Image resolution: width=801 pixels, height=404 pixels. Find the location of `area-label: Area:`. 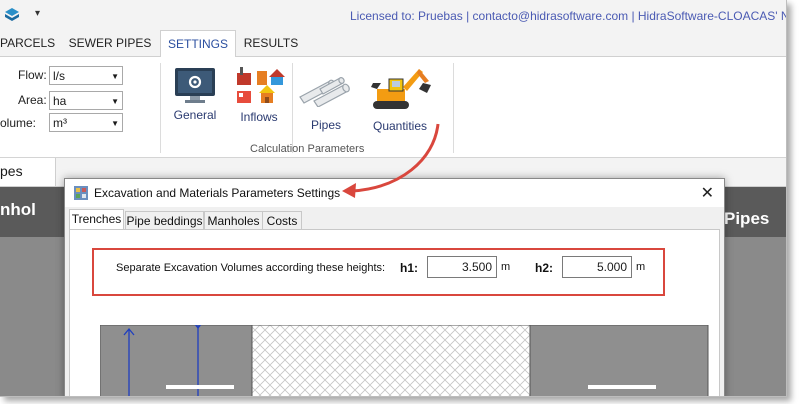

area-label: Area: is located at coordinates (32, 100).